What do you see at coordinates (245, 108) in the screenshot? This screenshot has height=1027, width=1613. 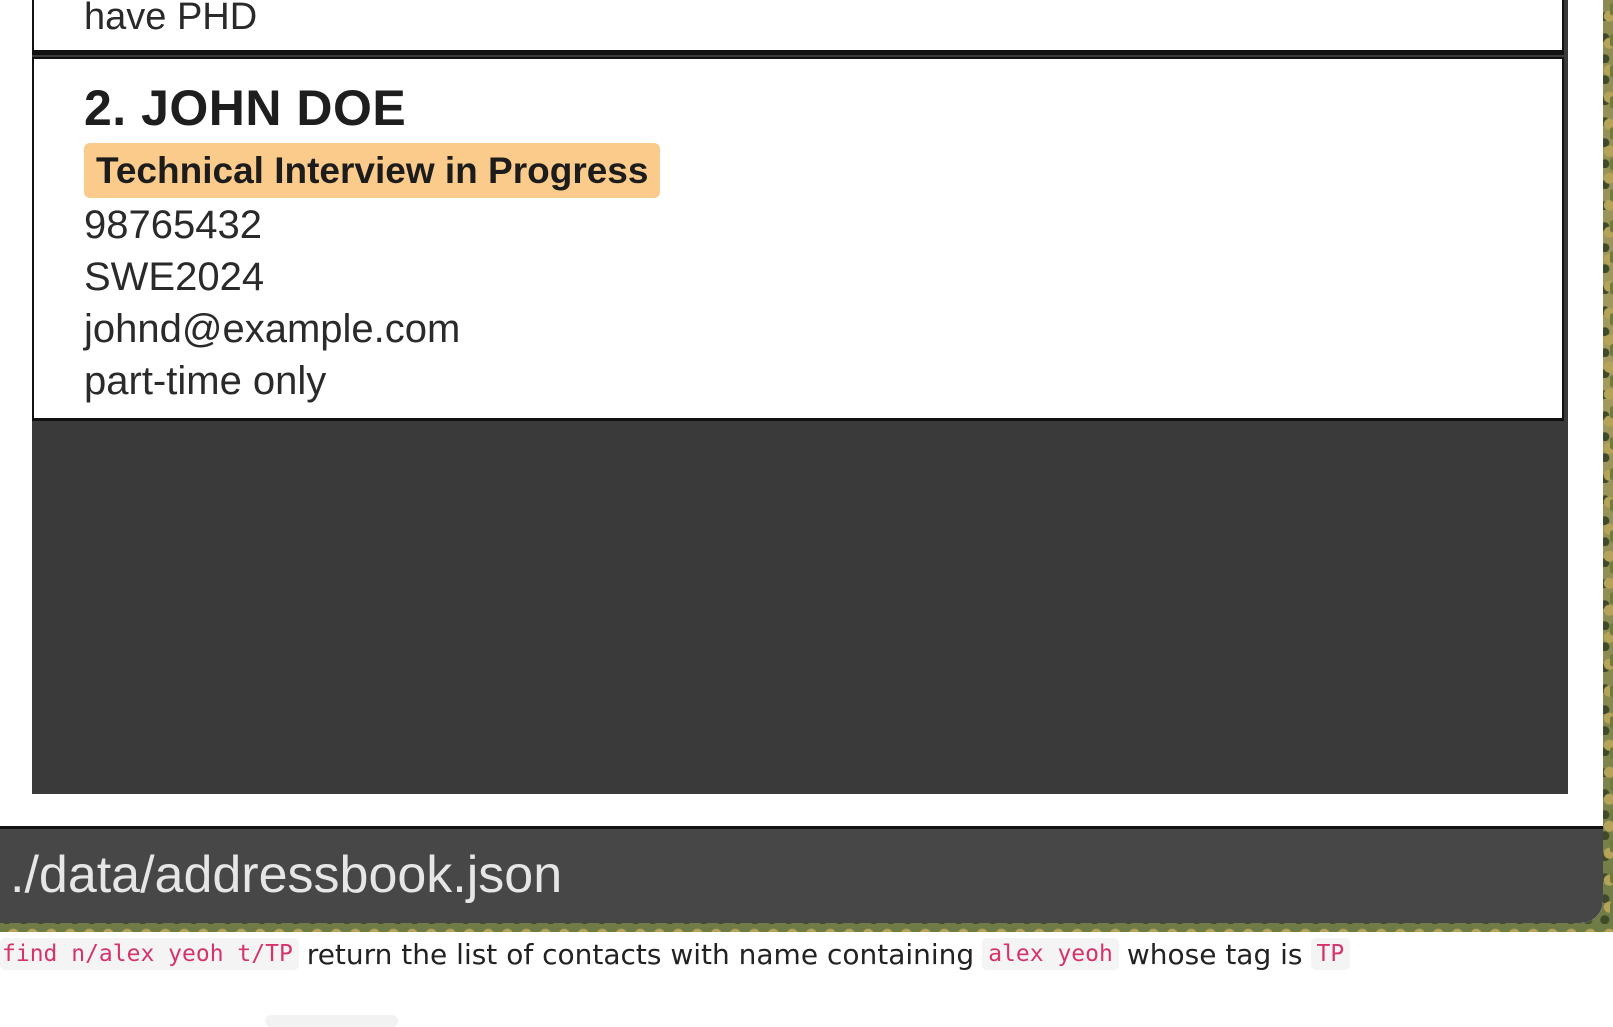 I see `person-name: 2. JOHN DOE` at bounding box center [245, 108].